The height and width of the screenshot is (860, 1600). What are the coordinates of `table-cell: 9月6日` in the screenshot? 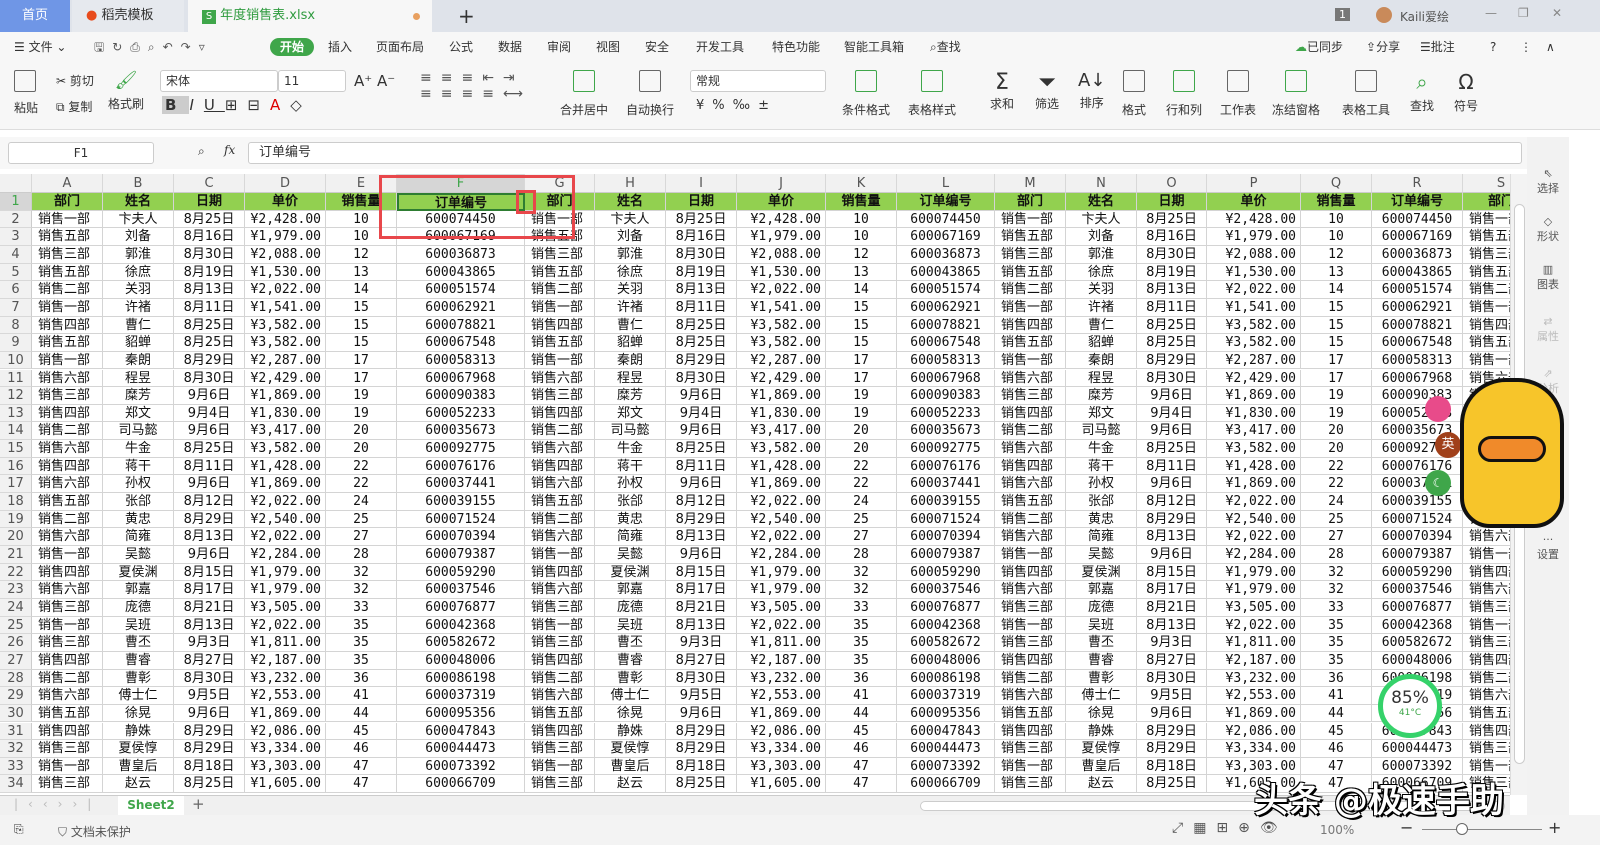 It's located at (701, 484).